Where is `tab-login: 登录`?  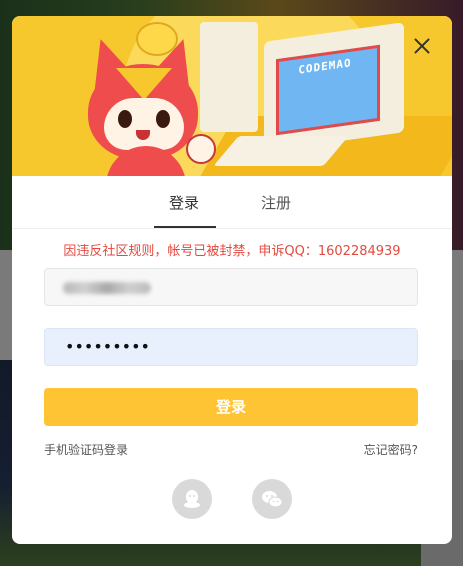
tab-login: 登录 is located at coordinates (184, 202).